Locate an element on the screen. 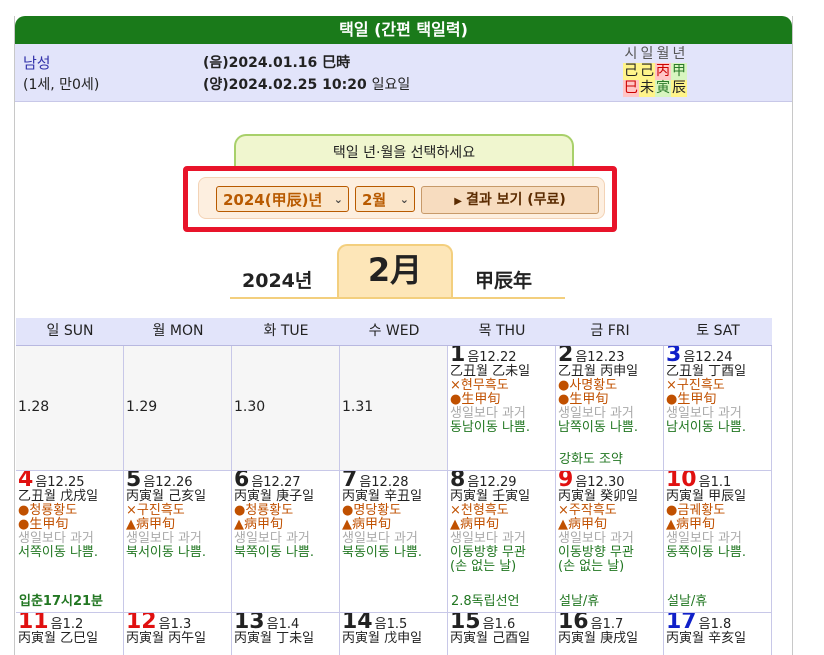  month-select: 2월 ⌄ is located at coordinates (385, 199).